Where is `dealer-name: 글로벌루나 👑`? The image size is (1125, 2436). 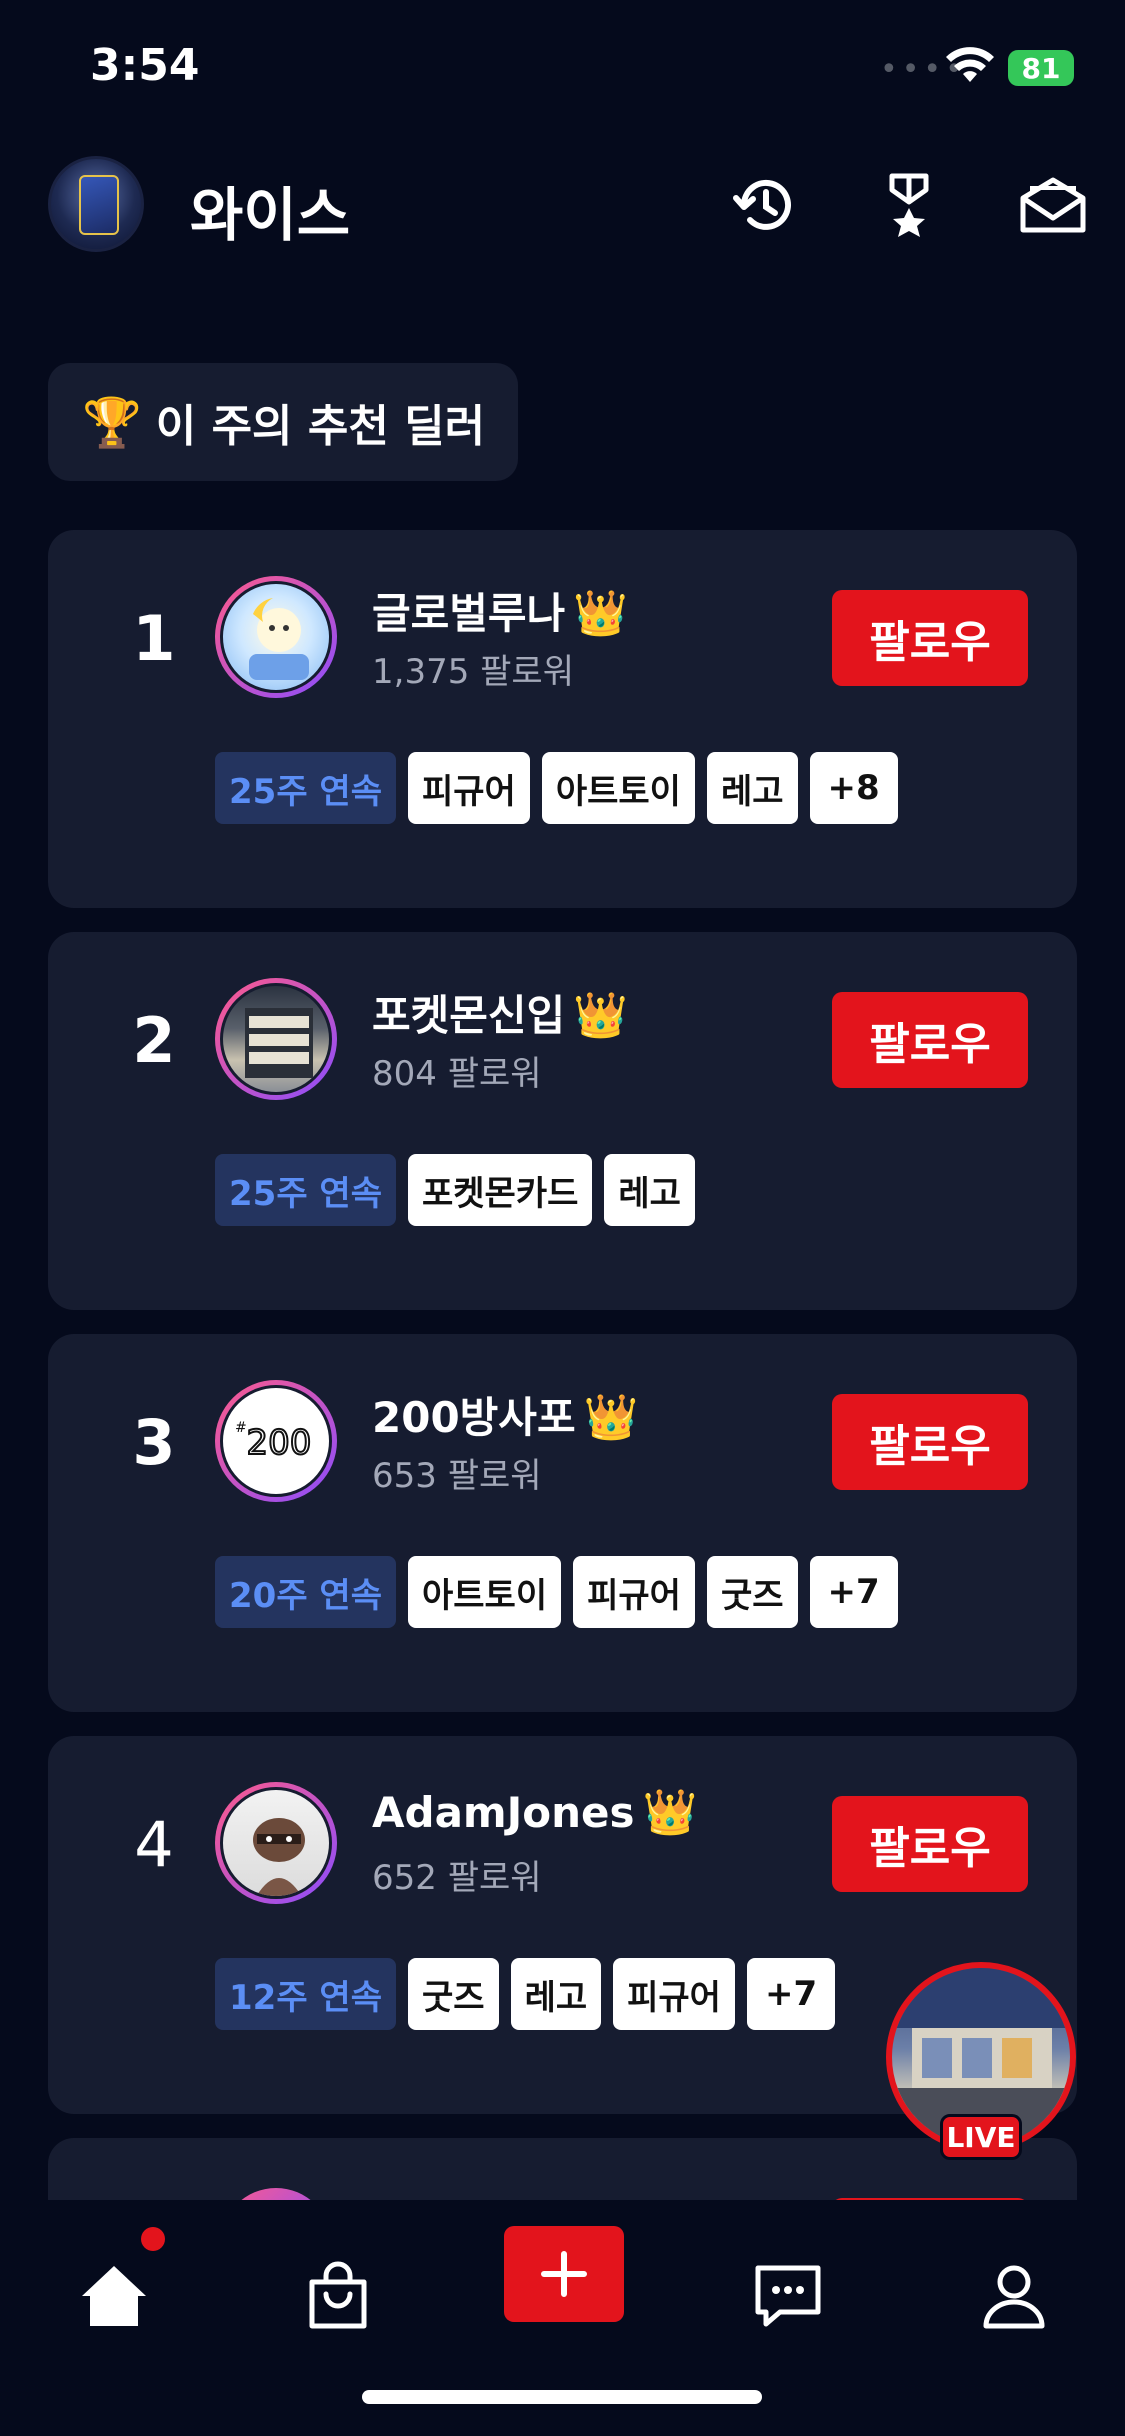 dealer-name: 글로벌루나 👑 is located at coordinates (500, 610).